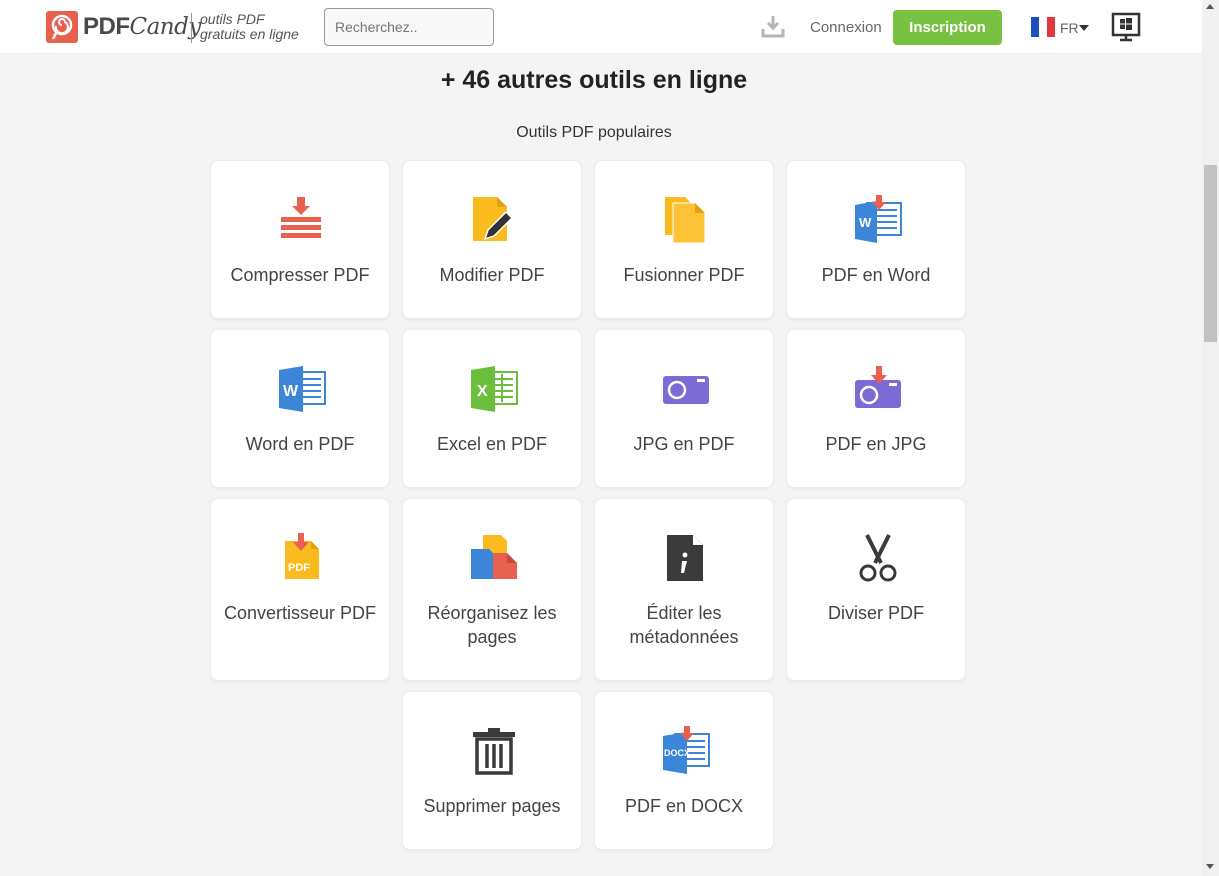  I want to click on tool-label: Réorganisez les pages, so click(492, 625).